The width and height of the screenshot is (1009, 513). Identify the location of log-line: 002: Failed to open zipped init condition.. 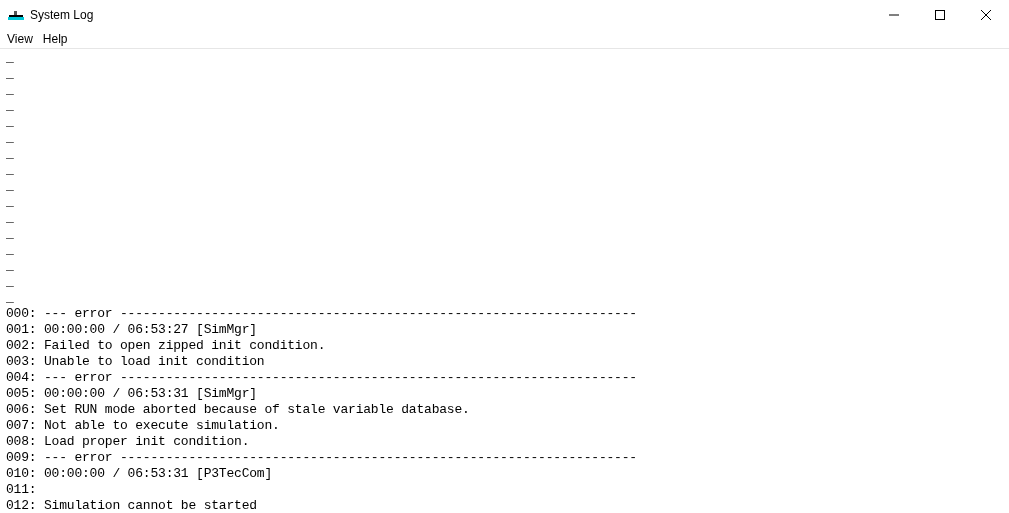
(166, 346).